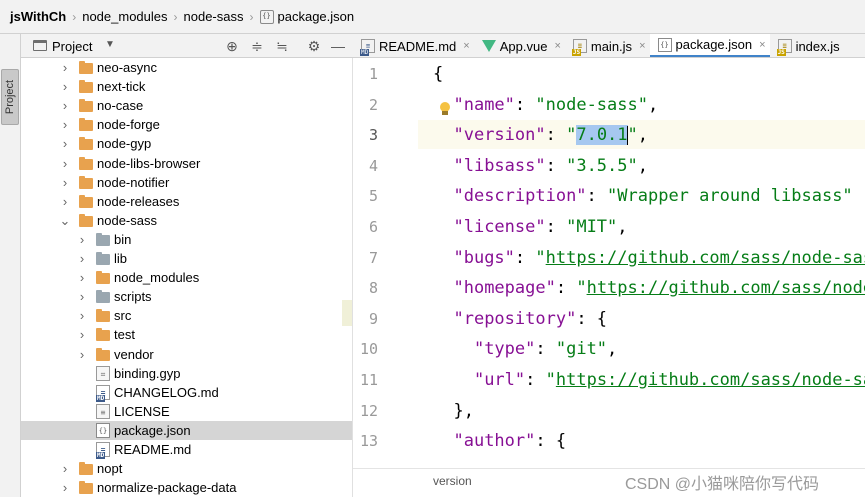 The image size is (865, 497). What do you see at coordinates (187, 296) in the screenshot?
I see `tree-folder-row: › scripts` at bounding box center [187, 296].